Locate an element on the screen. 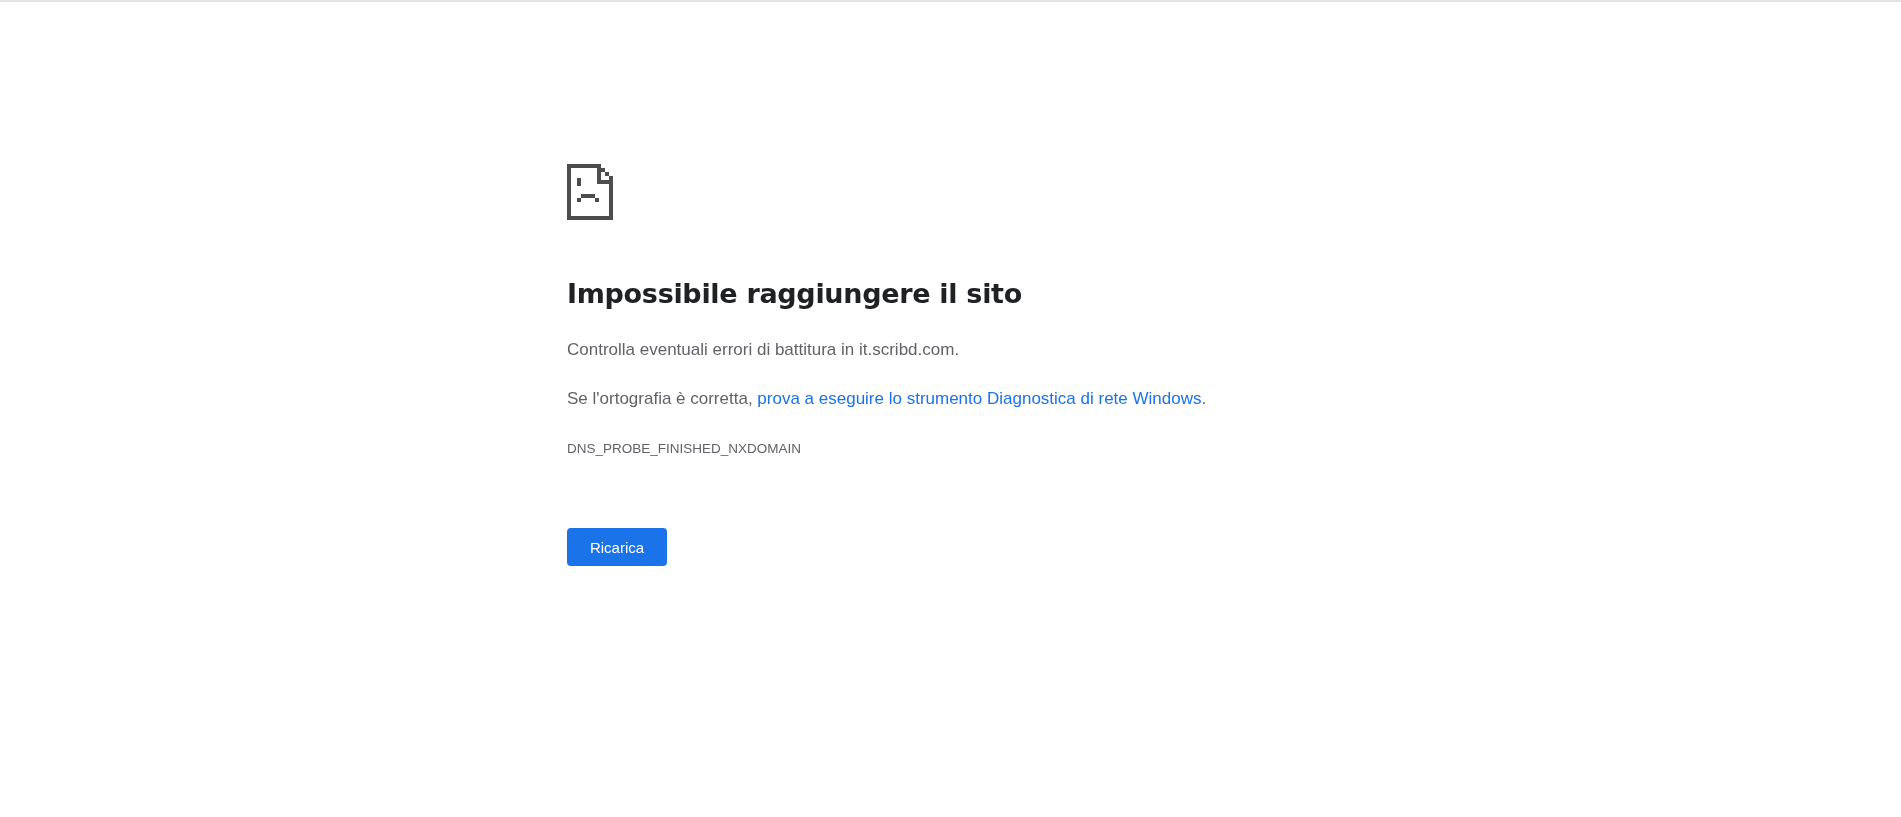 Image resolution: width=1901 pixels, height=817 pixels. diagnostics-link: prova a eseguire lo strumento Diagnostica di rete Windows is located at coordinates (979, 398).